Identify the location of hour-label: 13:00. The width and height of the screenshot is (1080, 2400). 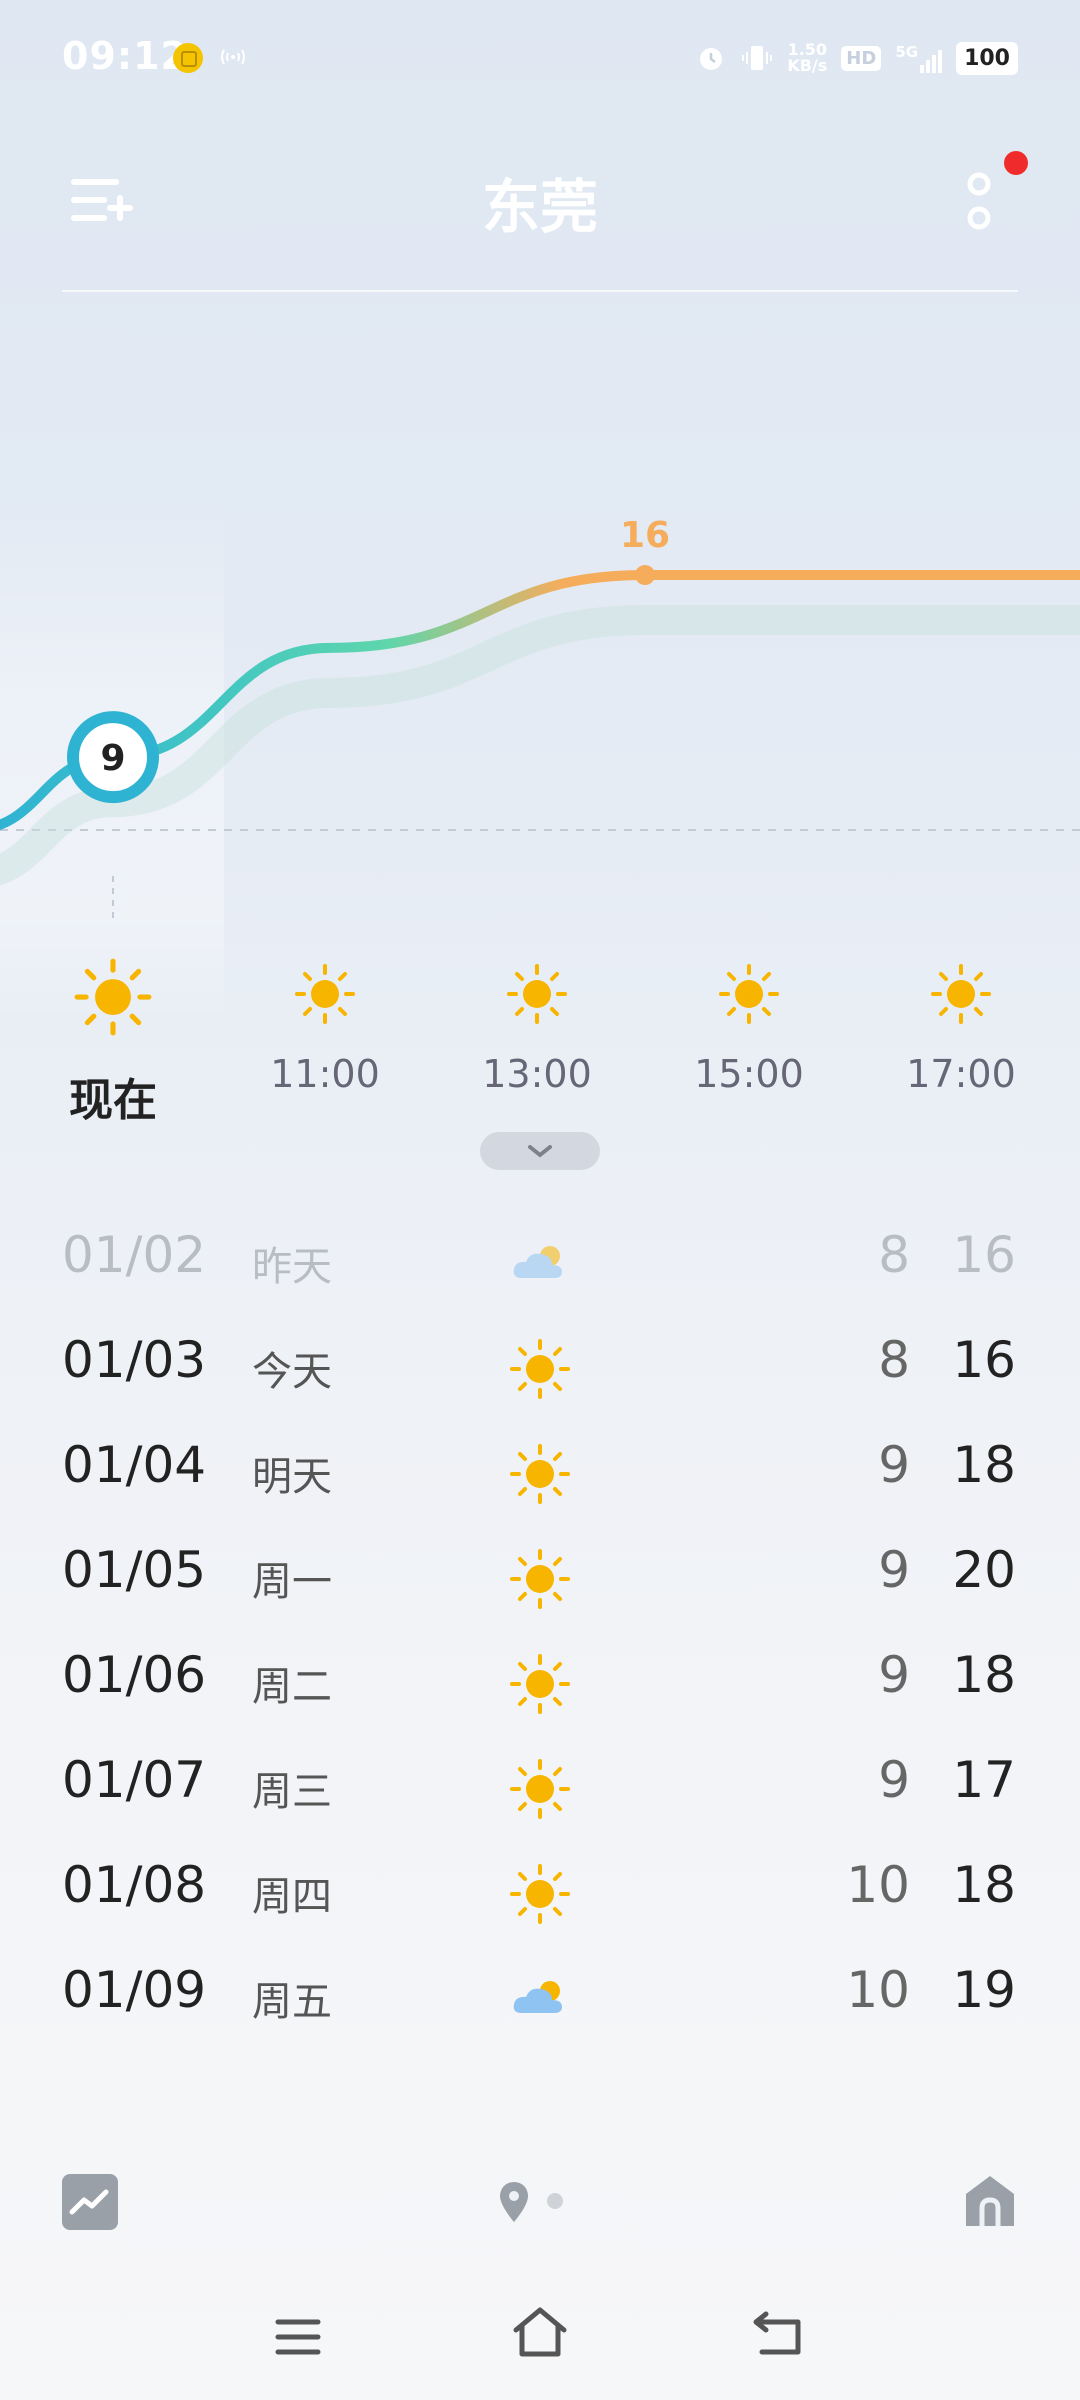
(537, 1074).